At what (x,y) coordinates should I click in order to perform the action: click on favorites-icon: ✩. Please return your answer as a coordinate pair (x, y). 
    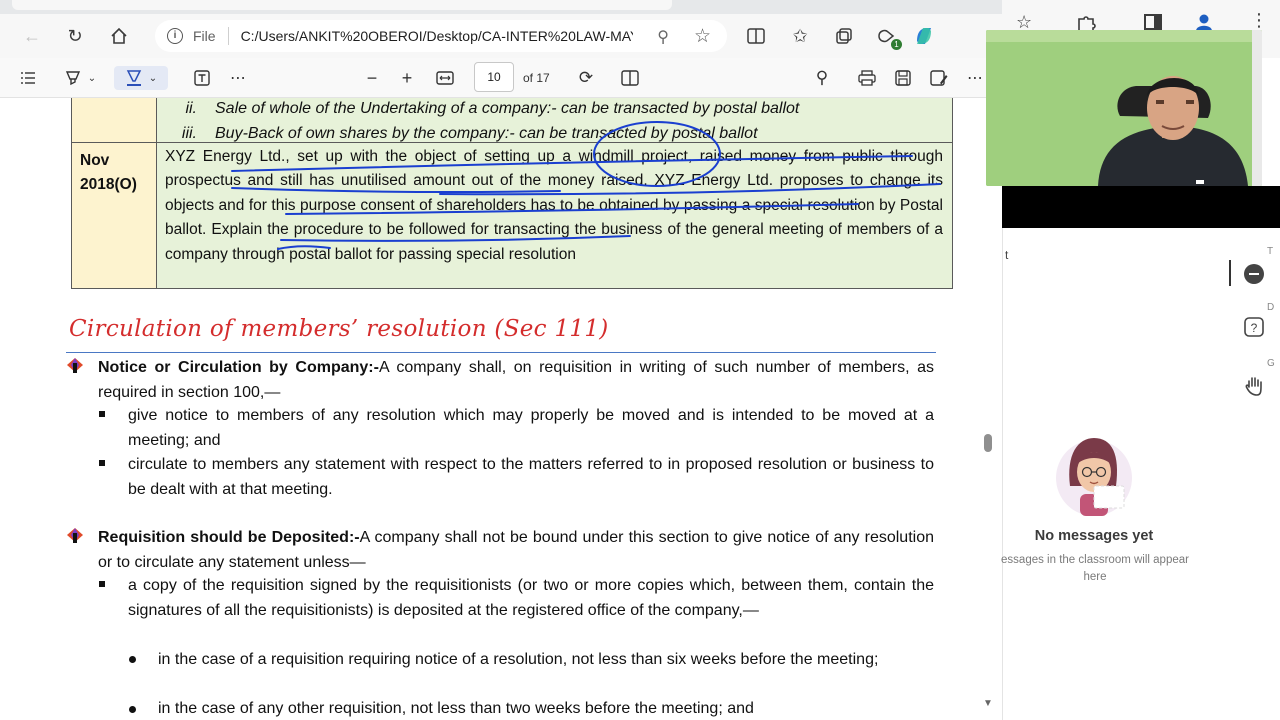
    Looking at the image, I should click on (800, 36).